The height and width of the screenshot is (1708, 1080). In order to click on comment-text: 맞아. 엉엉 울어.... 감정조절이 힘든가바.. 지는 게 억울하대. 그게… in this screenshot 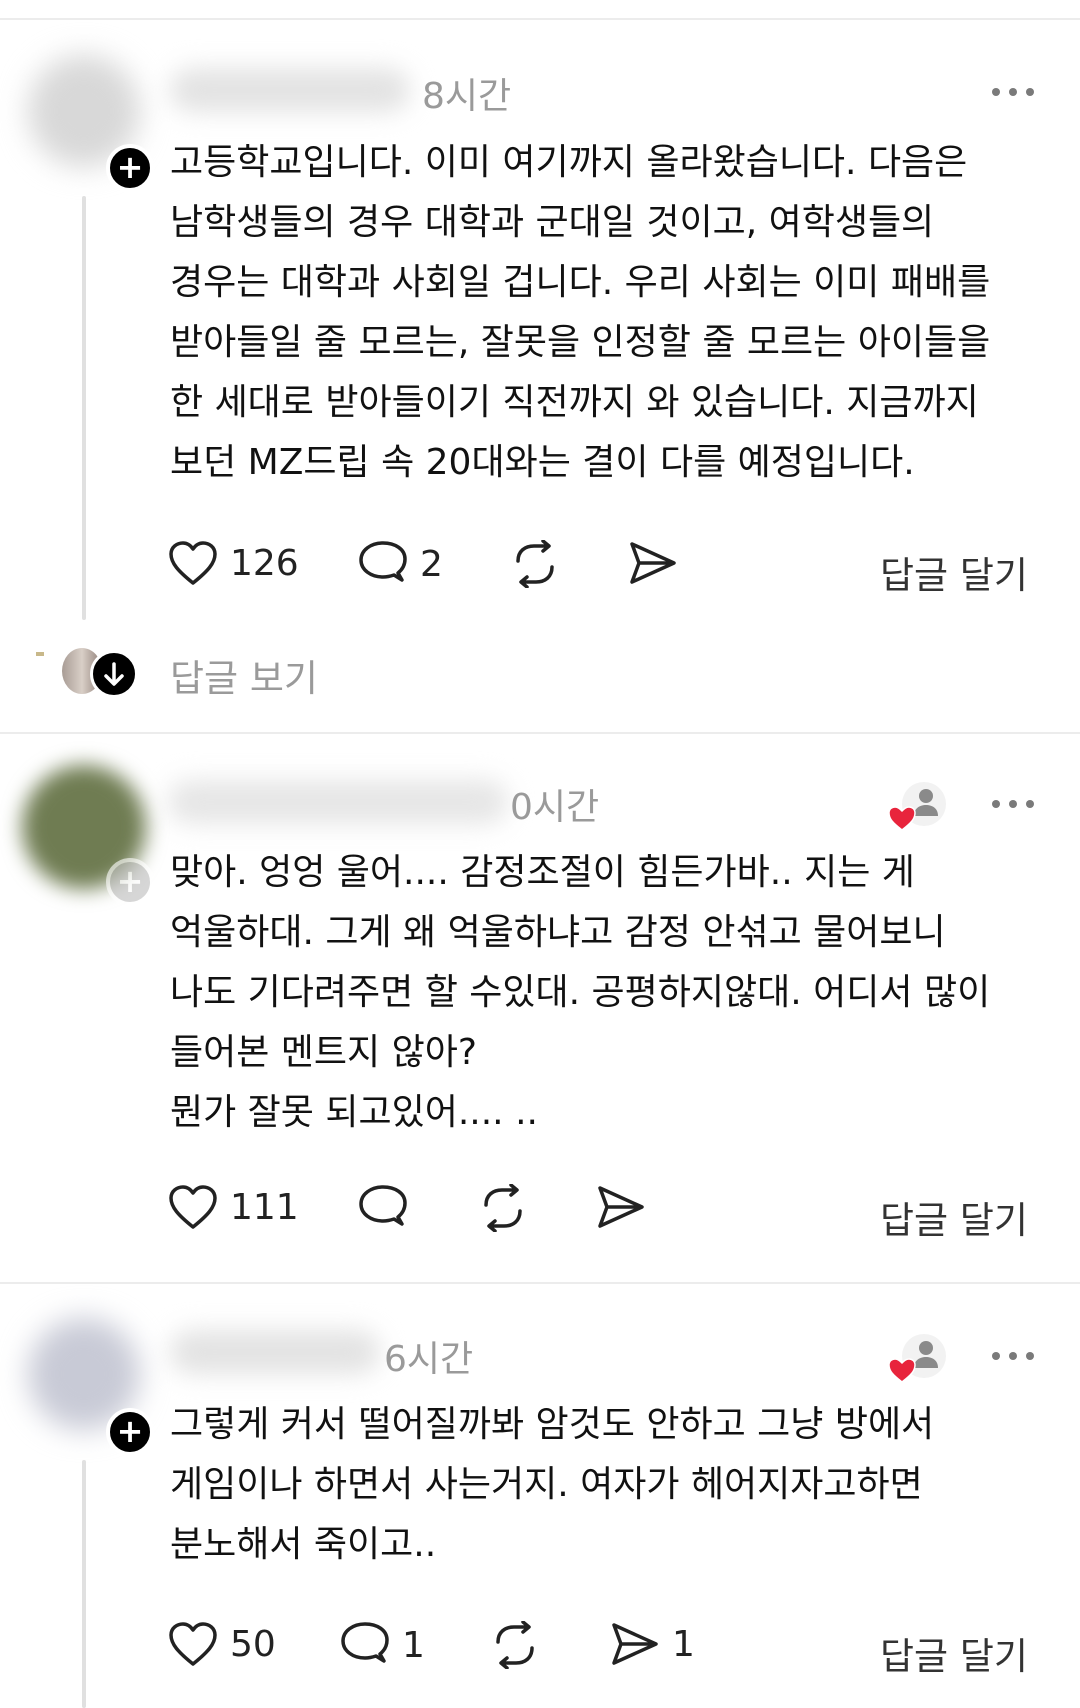, I will do `click(580, 992)`.